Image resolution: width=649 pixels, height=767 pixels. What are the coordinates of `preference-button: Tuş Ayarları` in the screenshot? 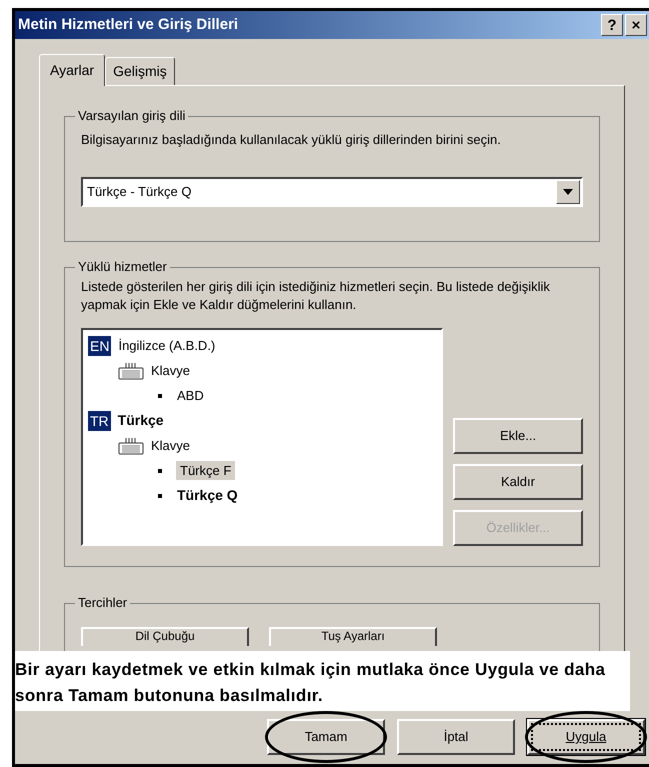 It's located at (353, 636).